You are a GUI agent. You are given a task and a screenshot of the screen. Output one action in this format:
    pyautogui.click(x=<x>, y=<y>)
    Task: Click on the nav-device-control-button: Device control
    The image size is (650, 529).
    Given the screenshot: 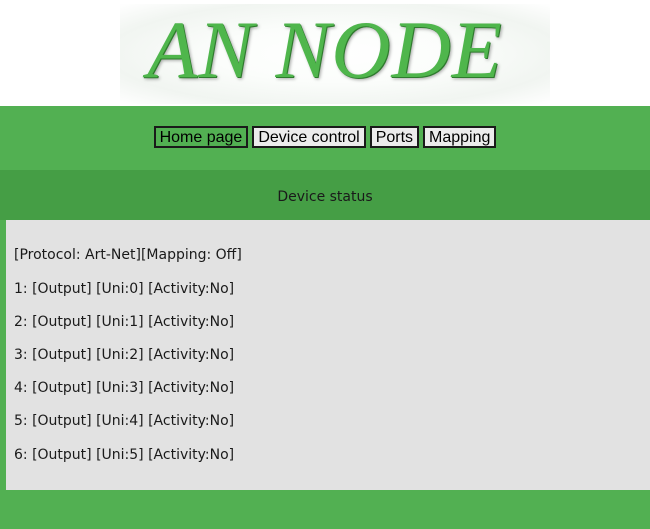 What is the action you would take?
    pyautogui.click(x=309, y=137)
    